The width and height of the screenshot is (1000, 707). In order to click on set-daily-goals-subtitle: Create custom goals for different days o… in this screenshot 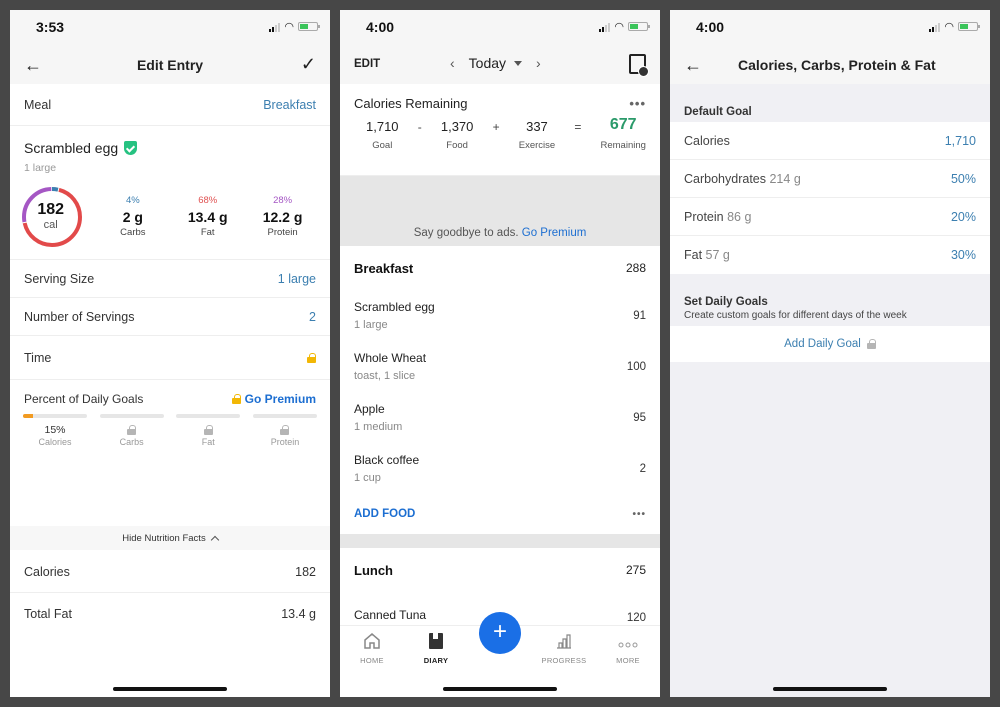, I will do `click(795, 315)`.